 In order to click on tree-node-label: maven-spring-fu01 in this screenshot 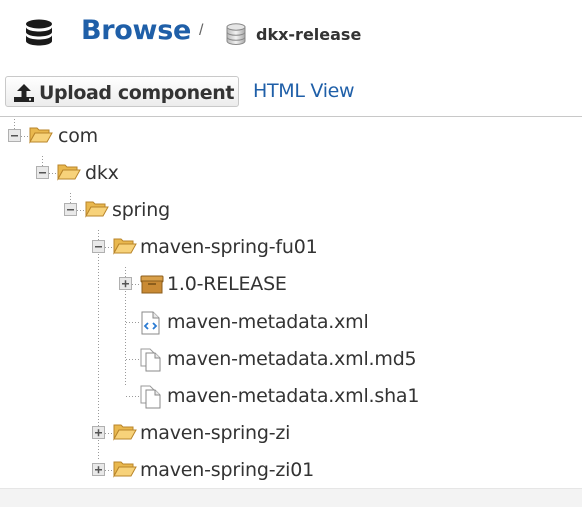, I will do `click(229, 247)`.